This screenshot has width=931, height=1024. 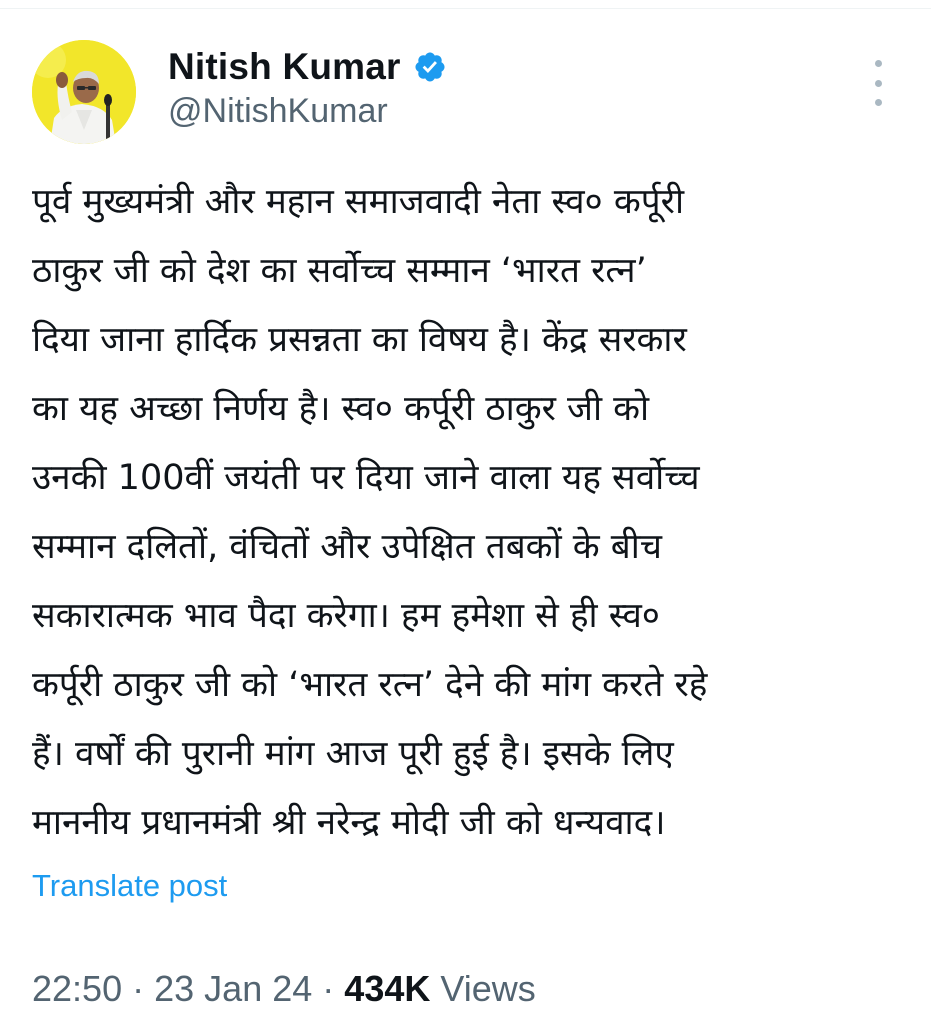 I want to click on divider, so click(x=465, y=8).